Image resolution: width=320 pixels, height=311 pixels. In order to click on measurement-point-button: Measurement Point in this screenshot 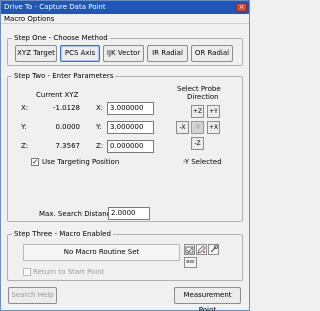, I will do `click(207, 299)`.